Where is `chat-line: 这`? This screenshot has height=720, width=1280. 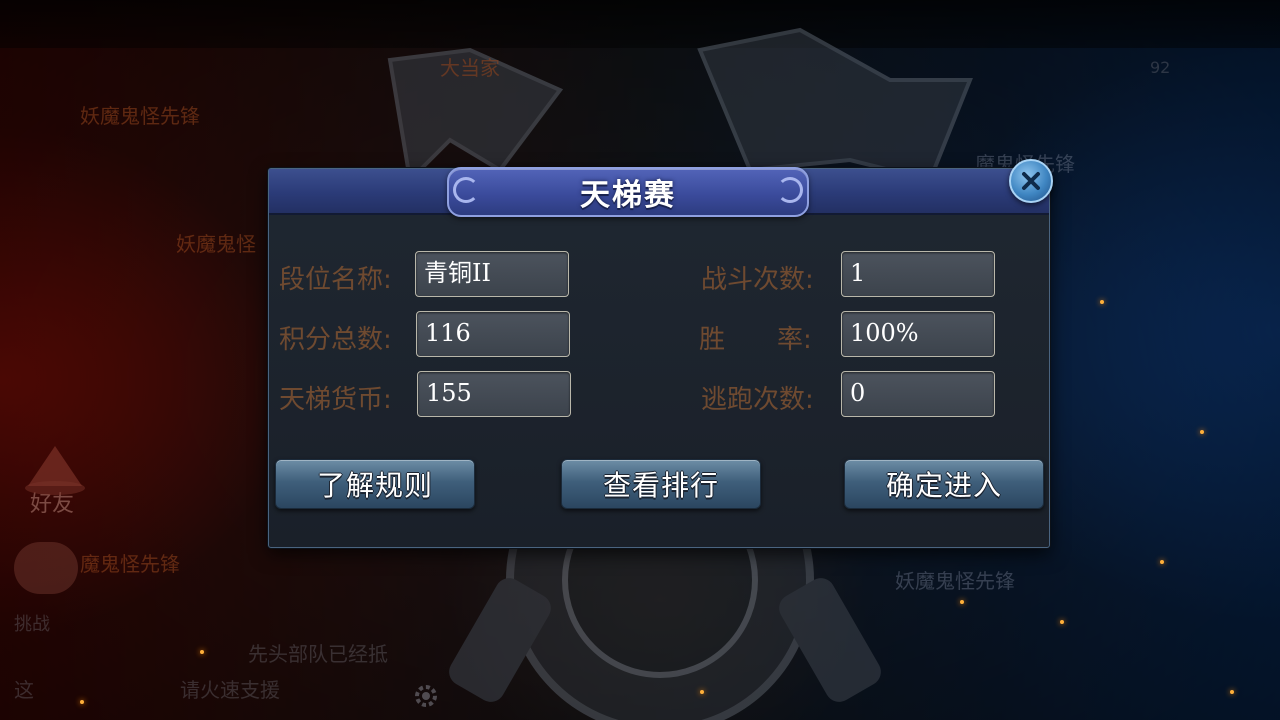 chat-line: 这 is located at coordinates (24, 690).